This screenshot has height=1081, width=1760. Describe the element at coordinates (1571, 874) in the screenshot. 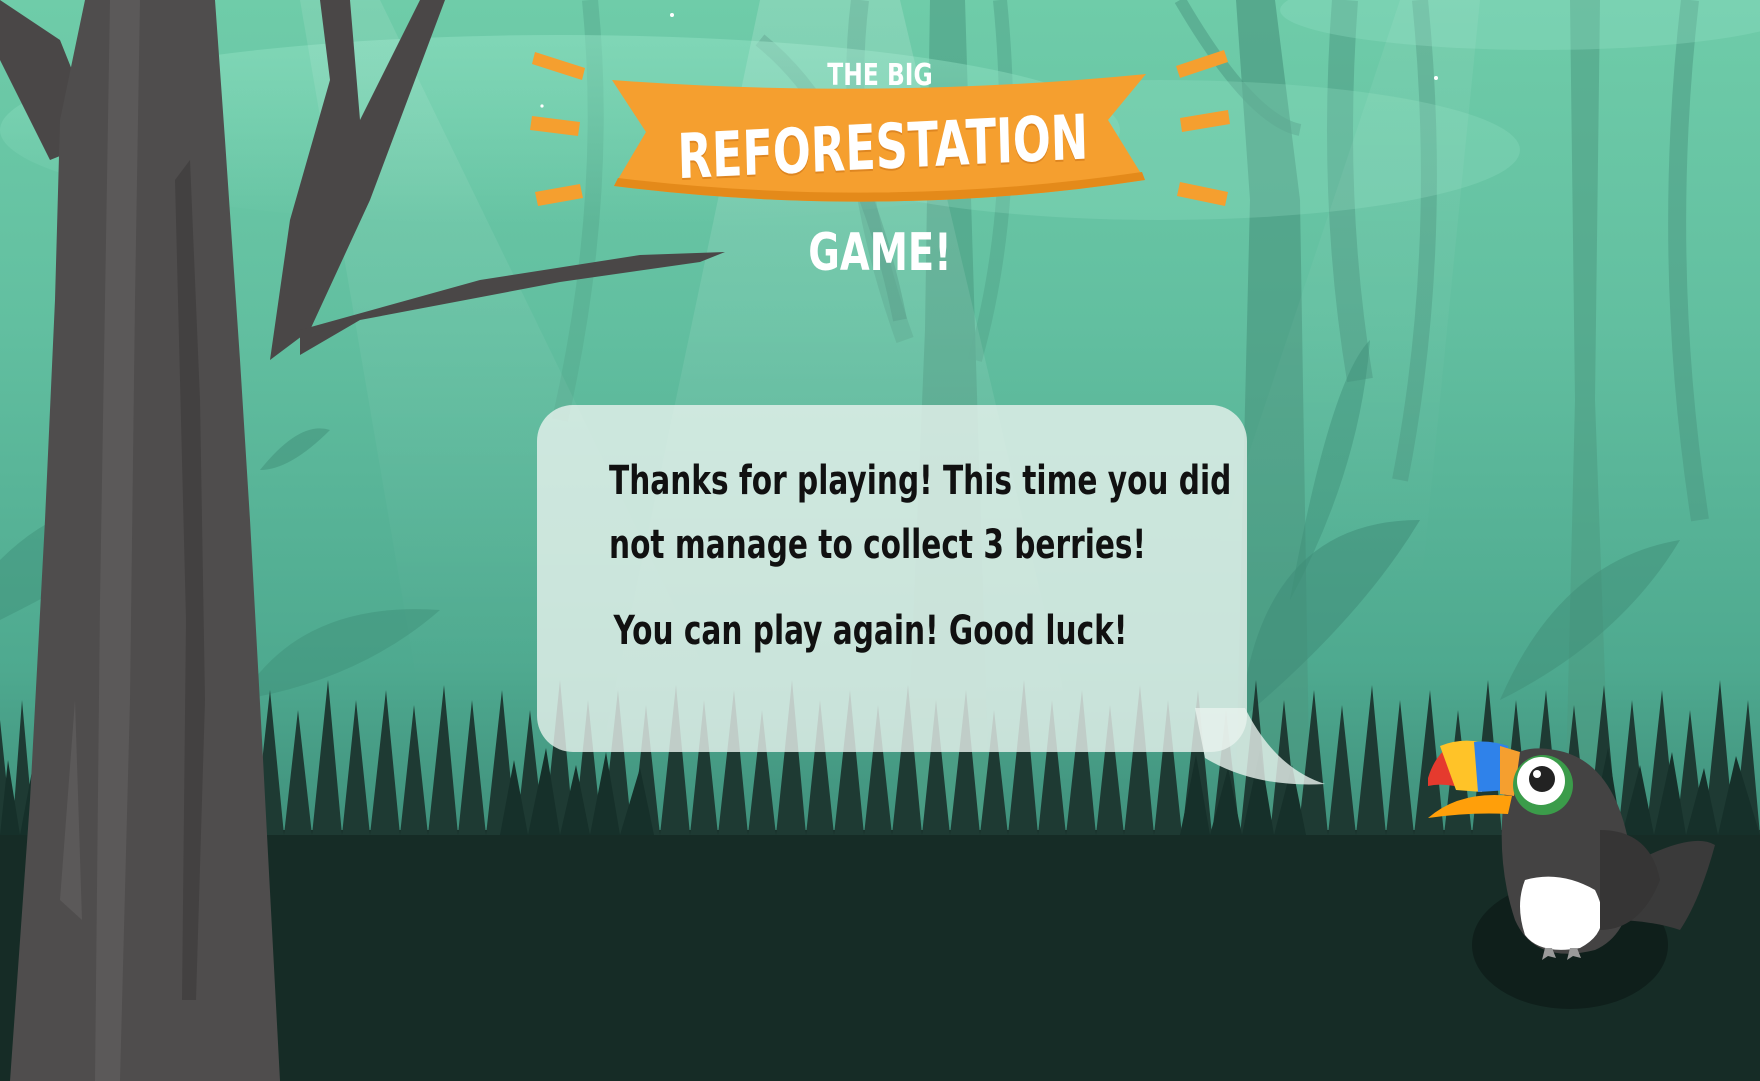

I see `toucan-icon` at that location.